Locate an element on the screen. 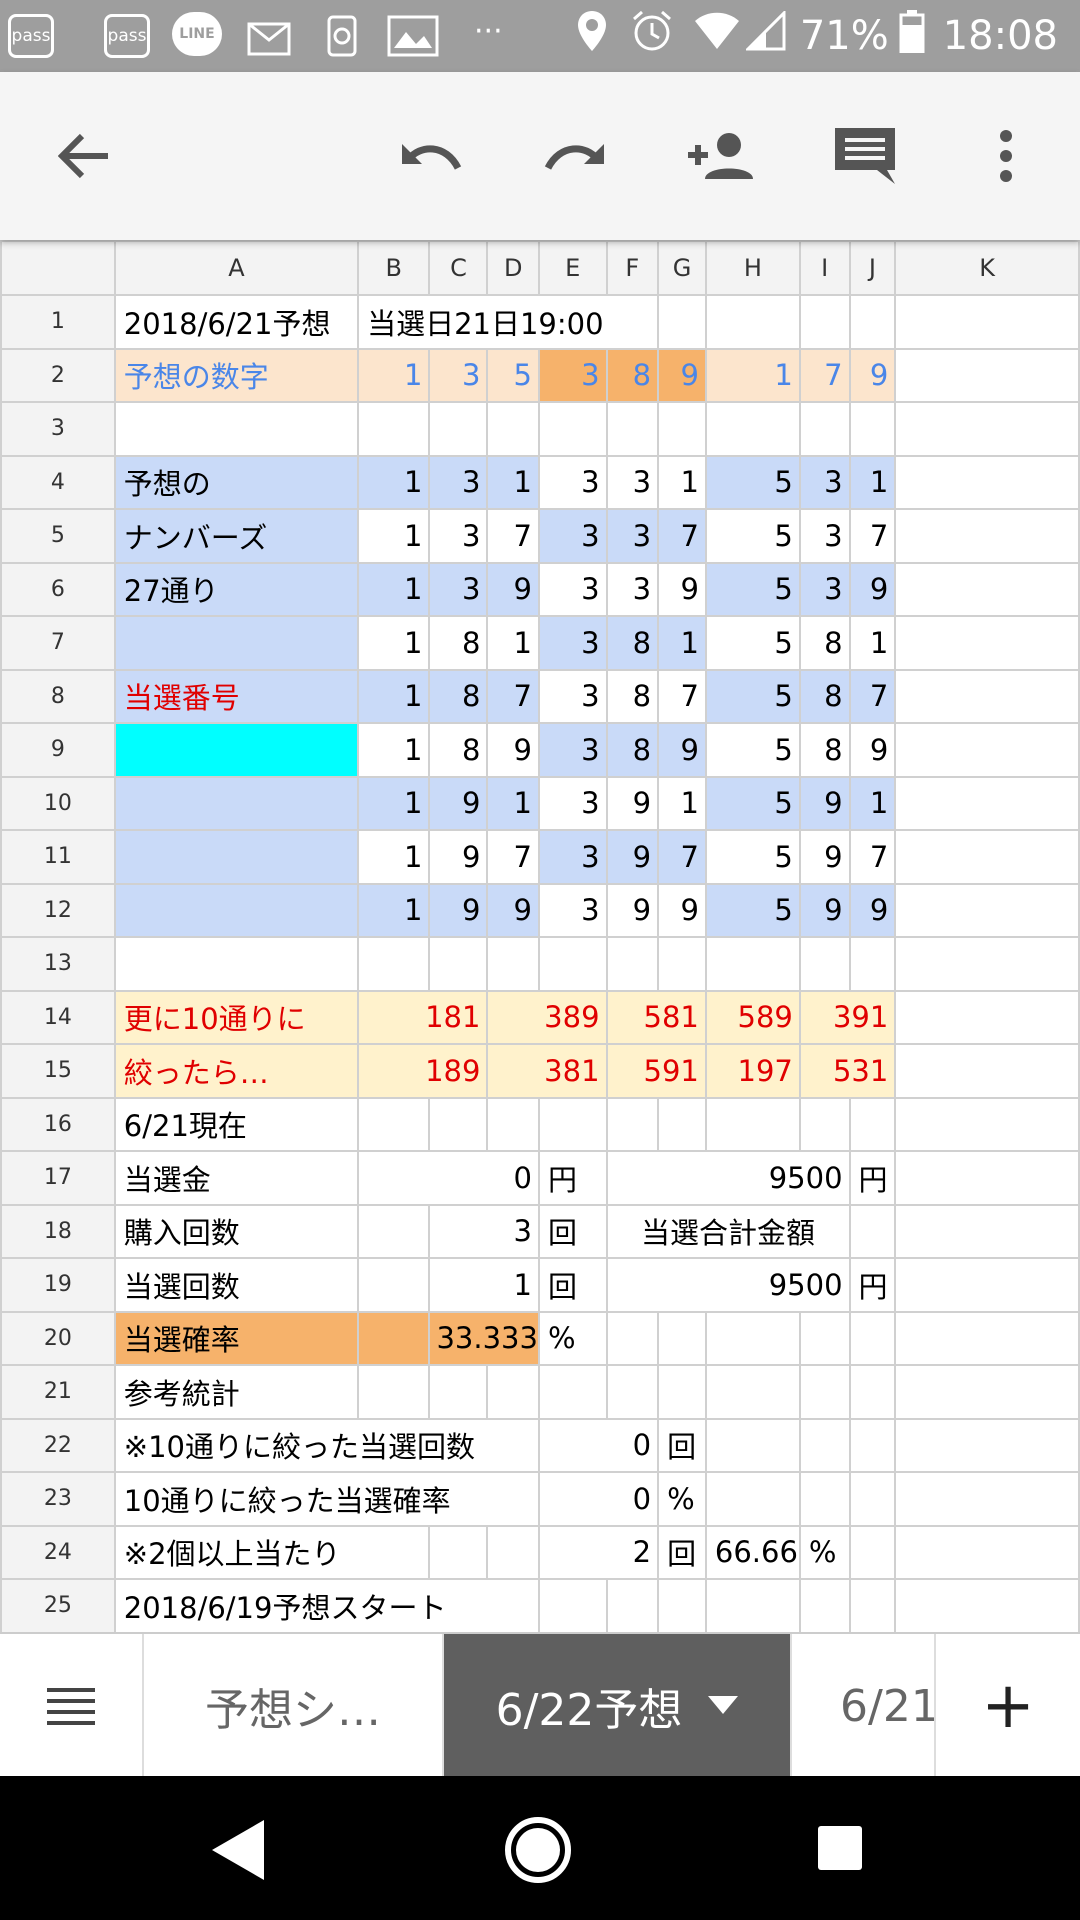  cell: 当選番号 is located at coordinates (236, 696).